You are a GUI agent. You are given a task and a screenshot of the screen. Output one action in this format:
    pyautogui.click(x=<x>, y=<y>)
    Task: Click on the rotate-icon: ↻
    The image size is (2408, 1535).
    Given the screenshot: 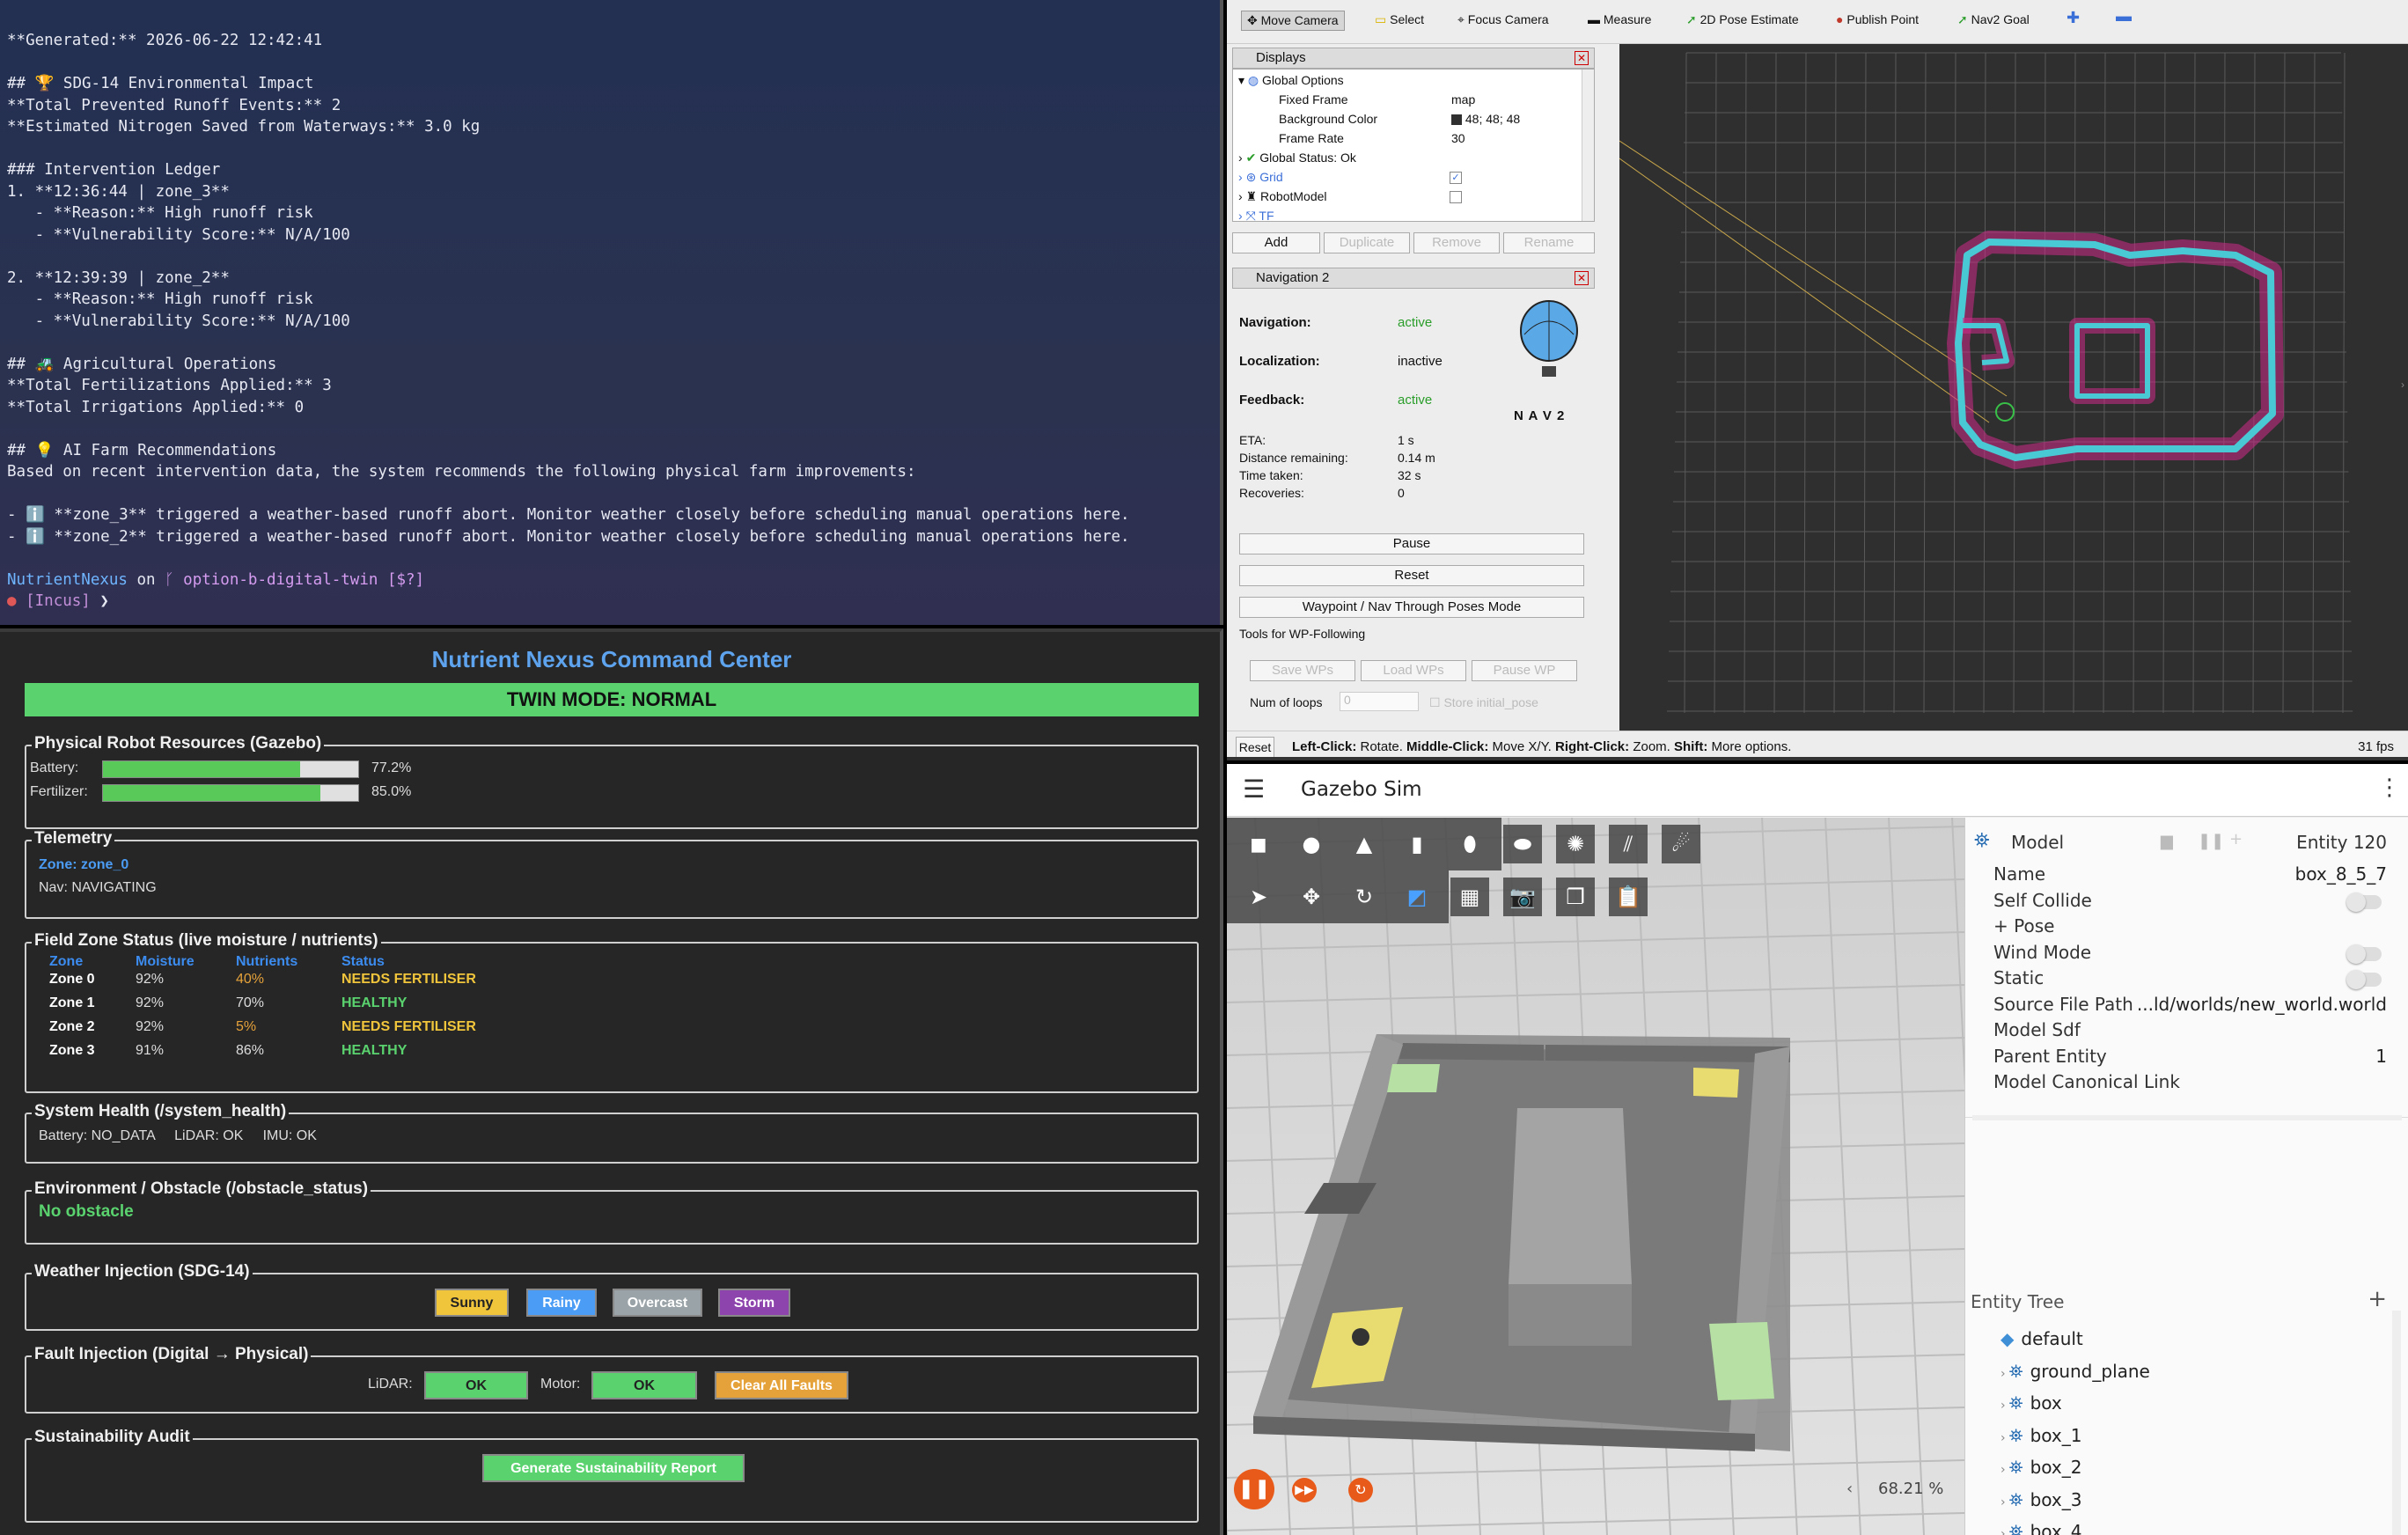 What is the action you would take?
    pyautogui.click(x=1364, y=897)
    